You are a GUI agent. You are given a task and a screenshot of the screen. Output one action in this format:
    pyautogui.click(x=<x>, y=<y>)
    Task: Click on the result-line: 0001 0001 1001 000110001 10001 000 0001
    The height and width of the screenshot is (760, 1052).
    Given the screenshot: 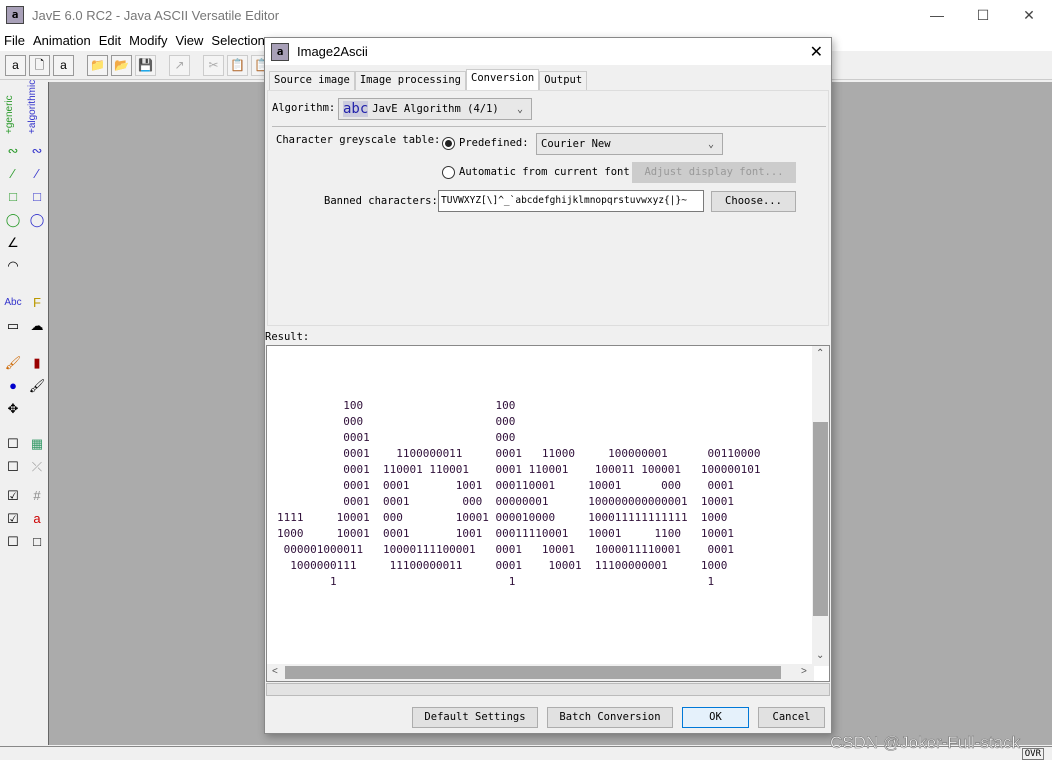 What is the action you would take?
    pyautogui.click(x=505, y=485)
    